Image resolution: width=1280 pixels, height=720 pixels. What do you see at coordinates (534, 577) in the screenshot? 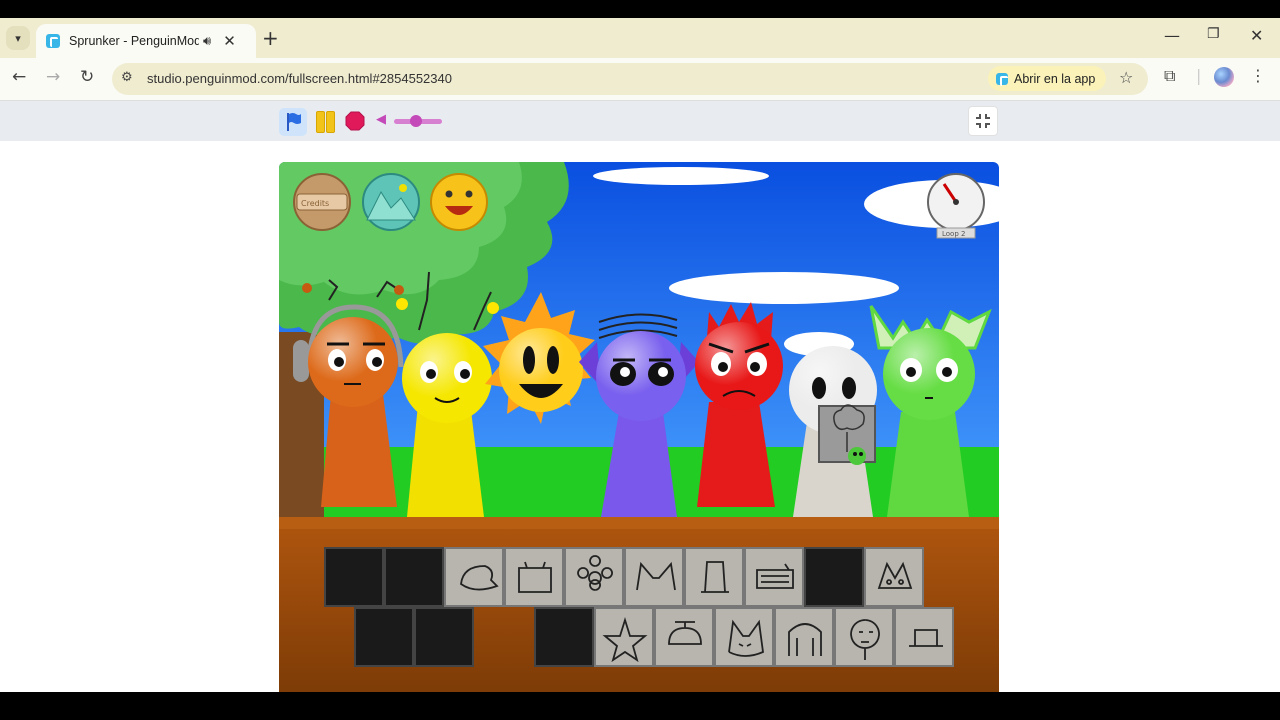
I see `box-icon` at bounding box center [534, 577].